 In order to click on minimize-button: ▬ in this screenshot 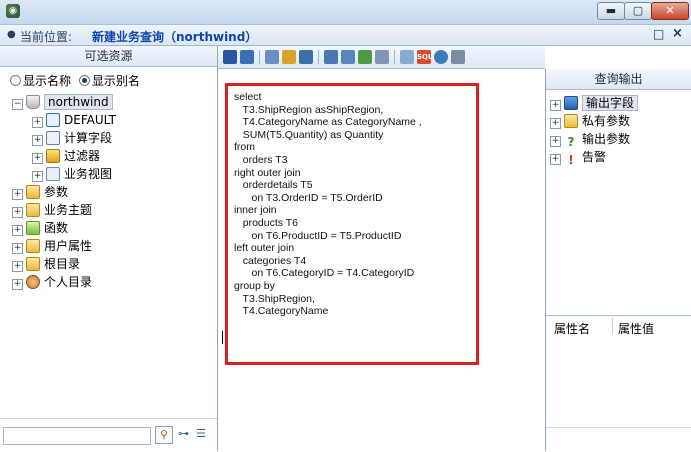, I will do `click(611, 11)`.